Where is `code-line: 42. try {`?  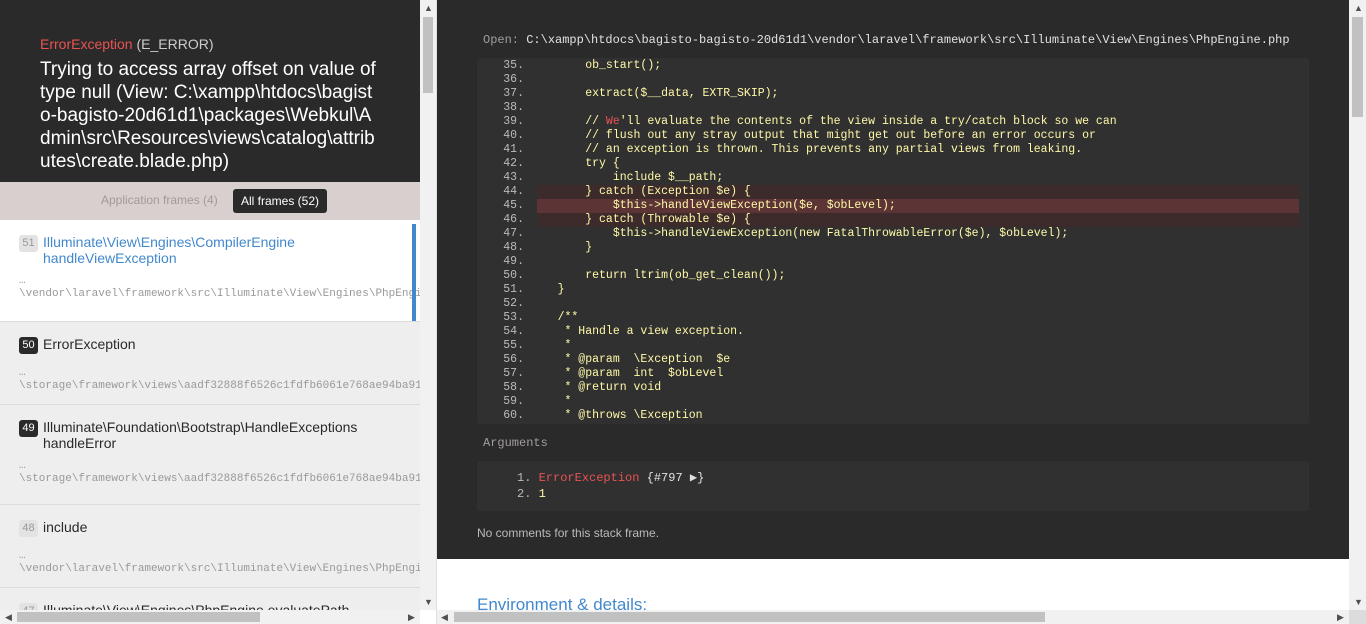 code-line: 42. try { is located at coordinates (893, 164).